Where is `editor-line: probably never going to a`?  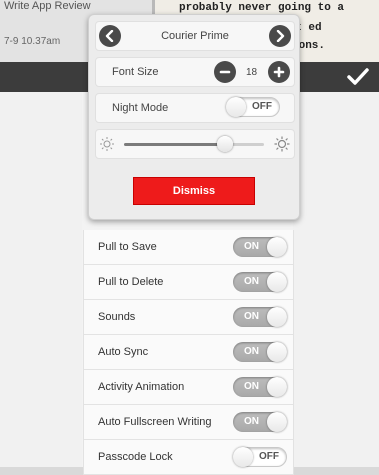 editor-line: probably never going to a is located at coordinates (262, 8).